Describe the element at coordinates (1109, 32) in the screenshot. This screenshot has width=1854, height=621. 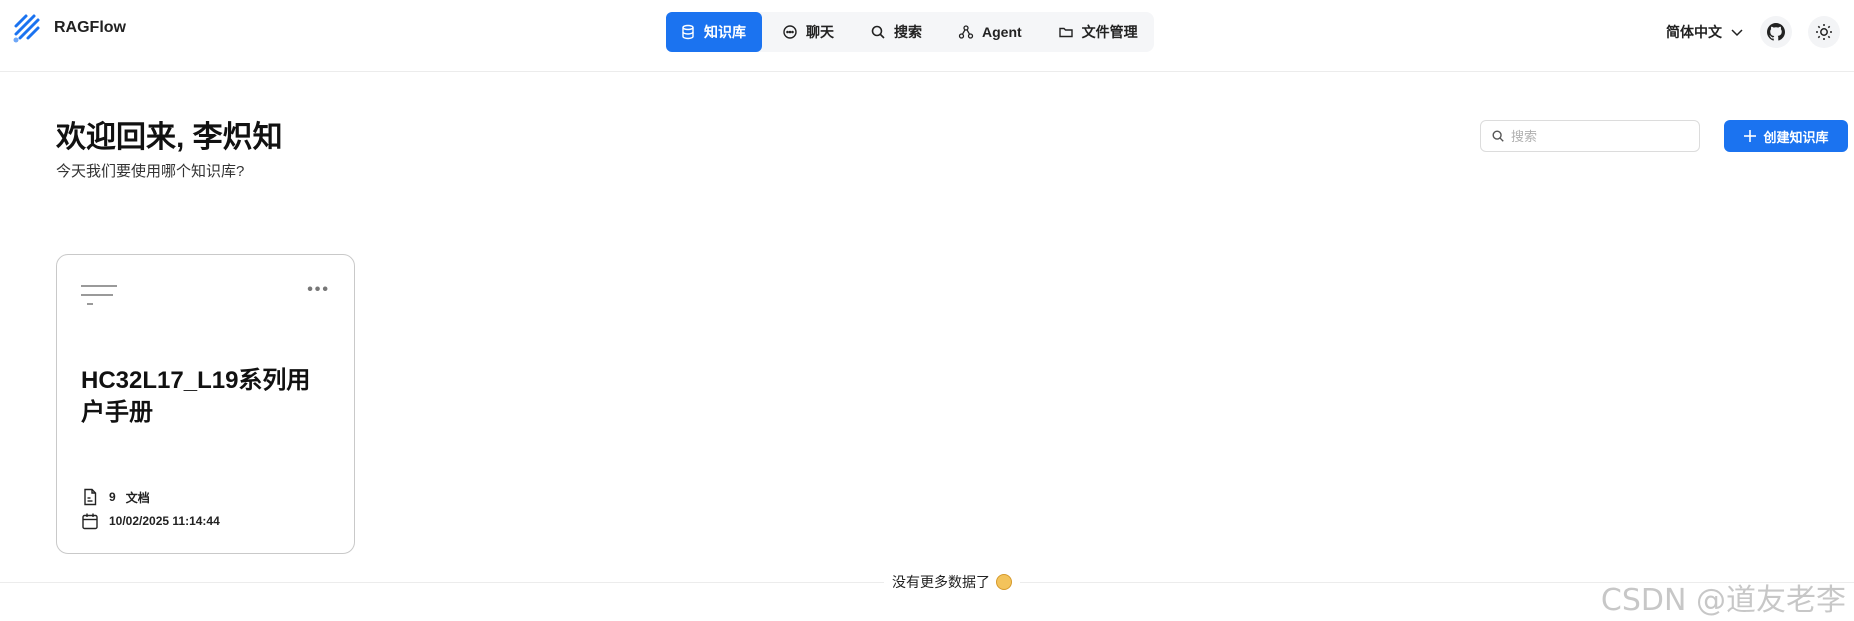
I see `nav-label-file-management: 文件管理` at that location.